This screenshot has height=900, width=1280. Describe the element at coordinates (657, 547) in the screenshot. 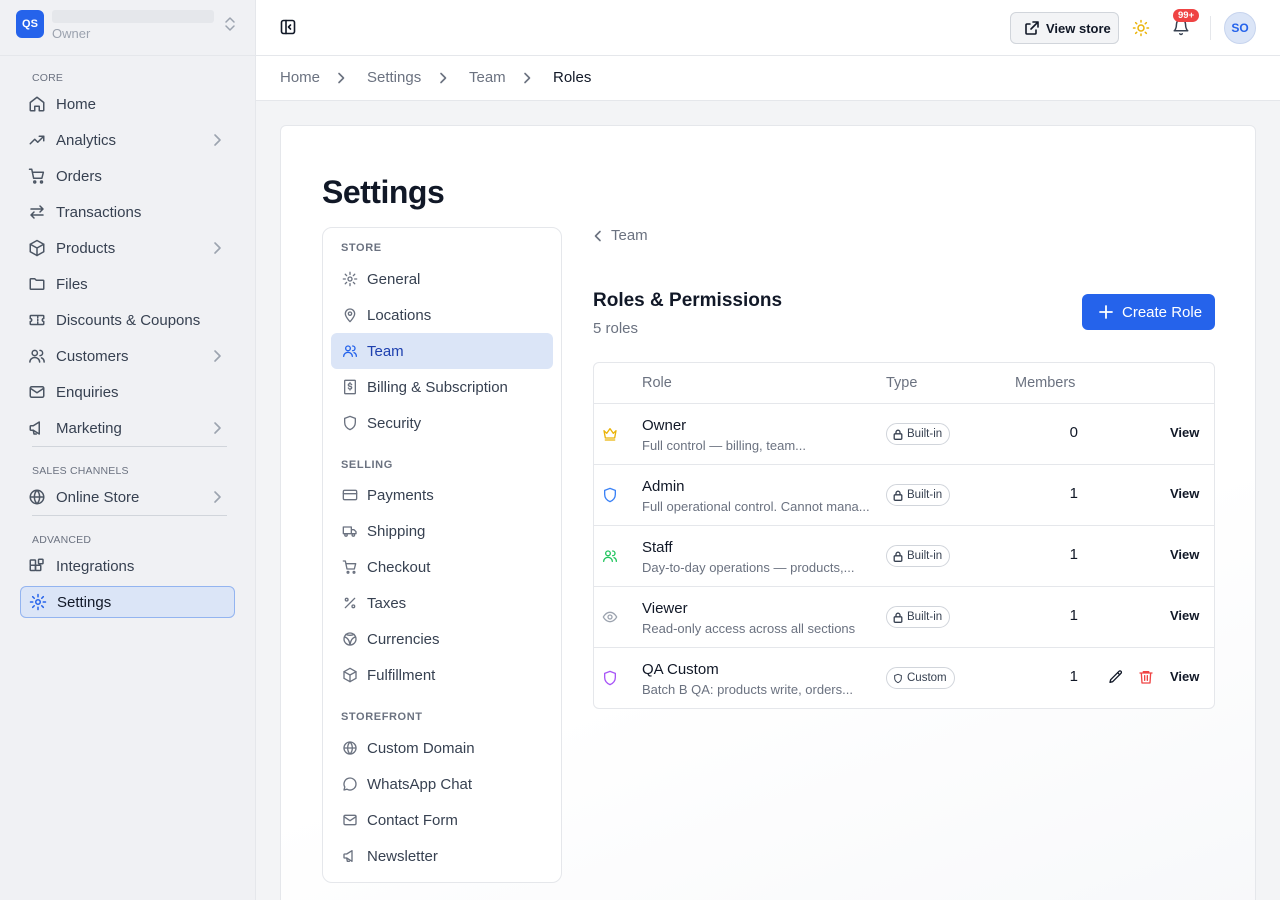

I see `role-name: Staff` at that location.